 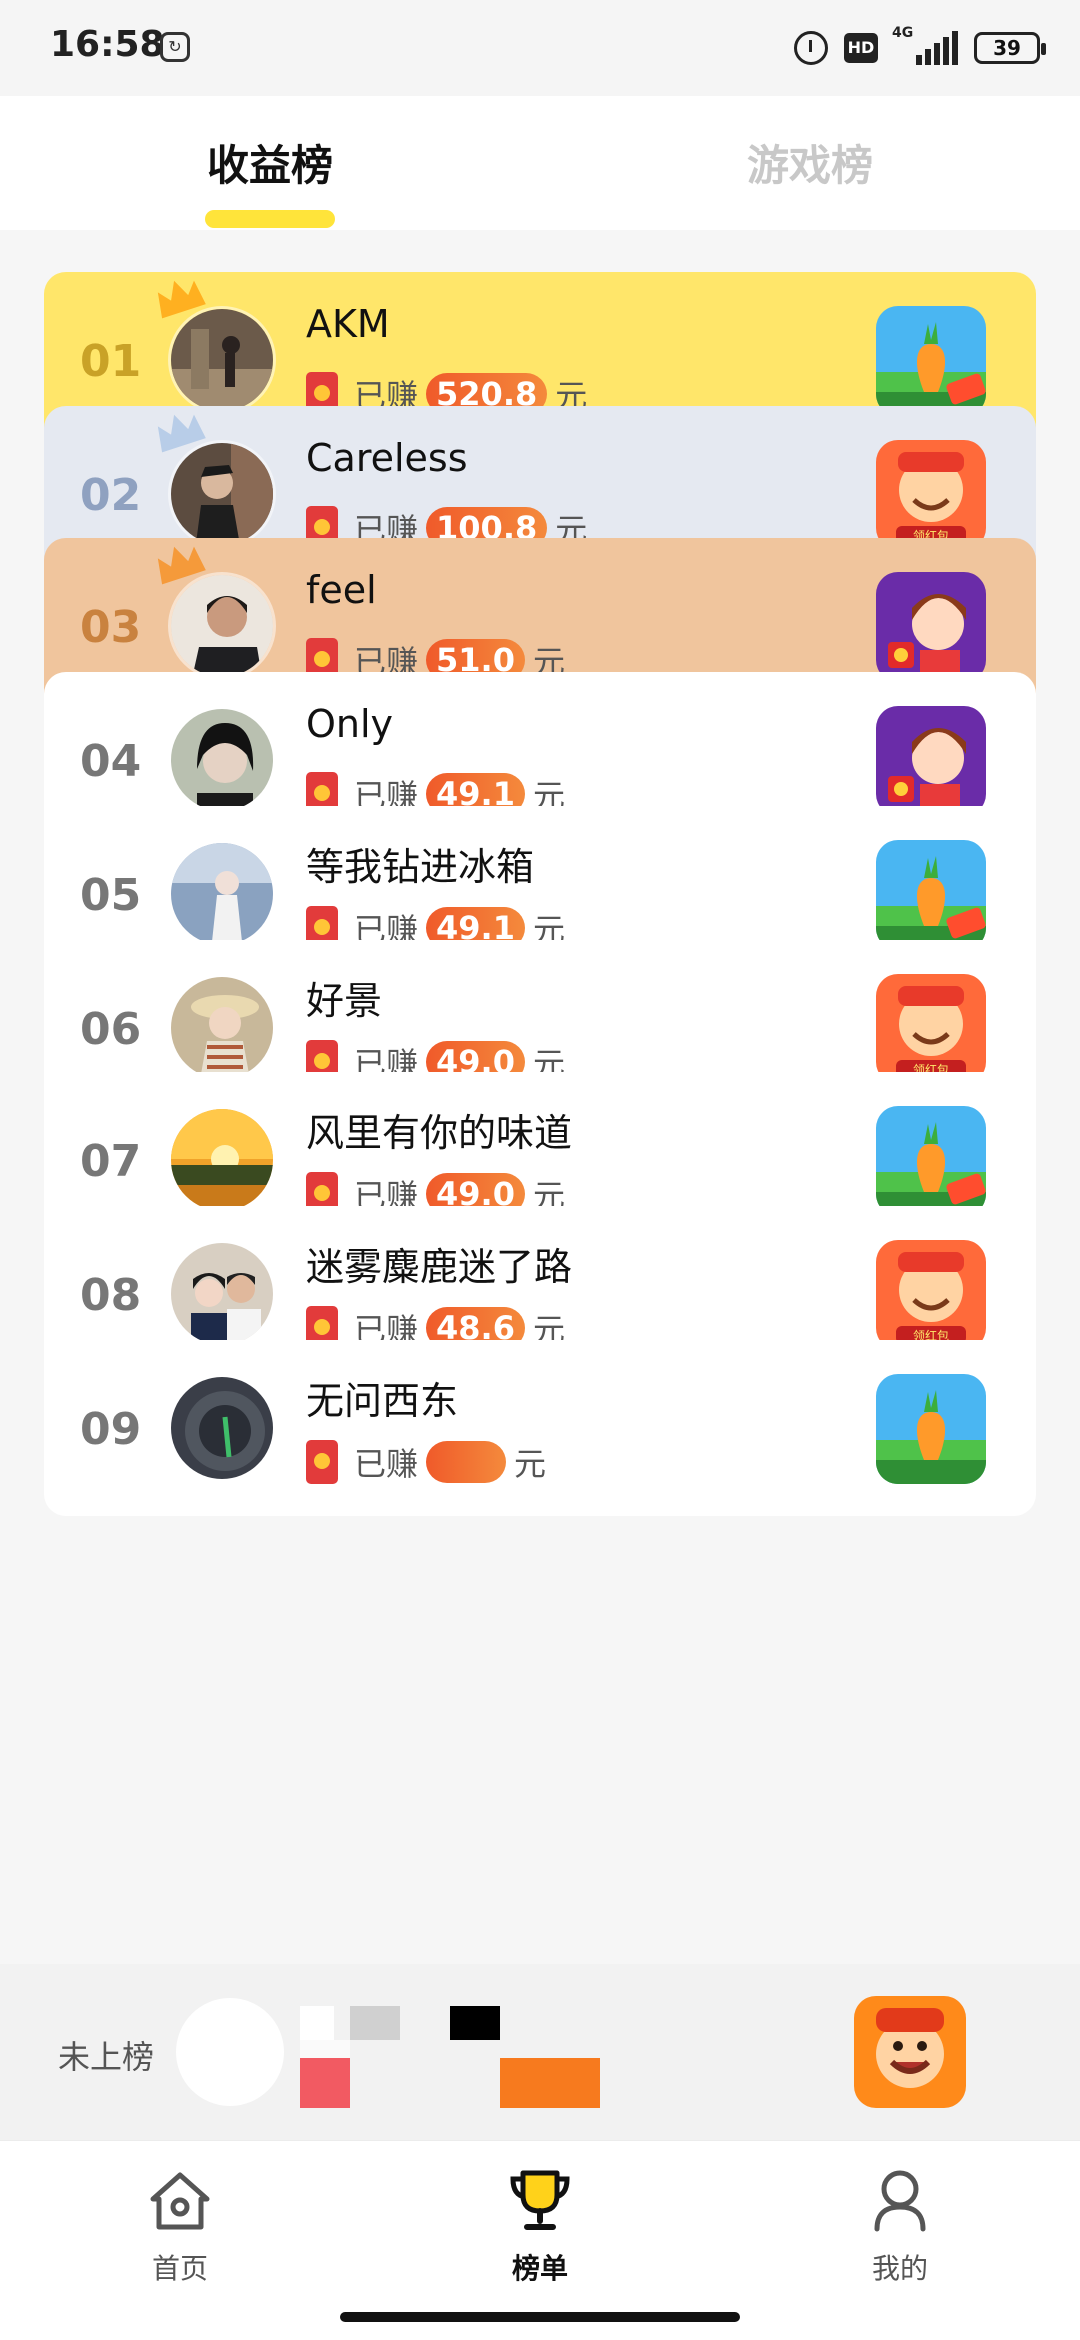 I want to click on network-type: 4G, so click(x=903, y=33).